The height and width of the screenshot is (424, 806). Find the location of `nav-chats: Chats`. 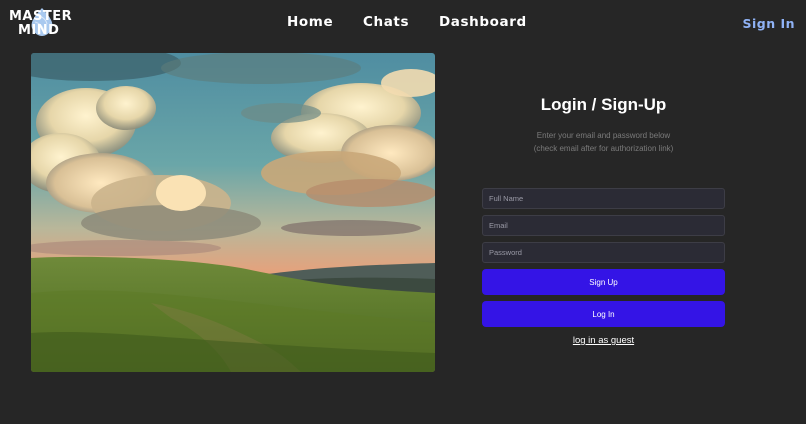

nav-chats: Chats is located at coordinates (386, 22).